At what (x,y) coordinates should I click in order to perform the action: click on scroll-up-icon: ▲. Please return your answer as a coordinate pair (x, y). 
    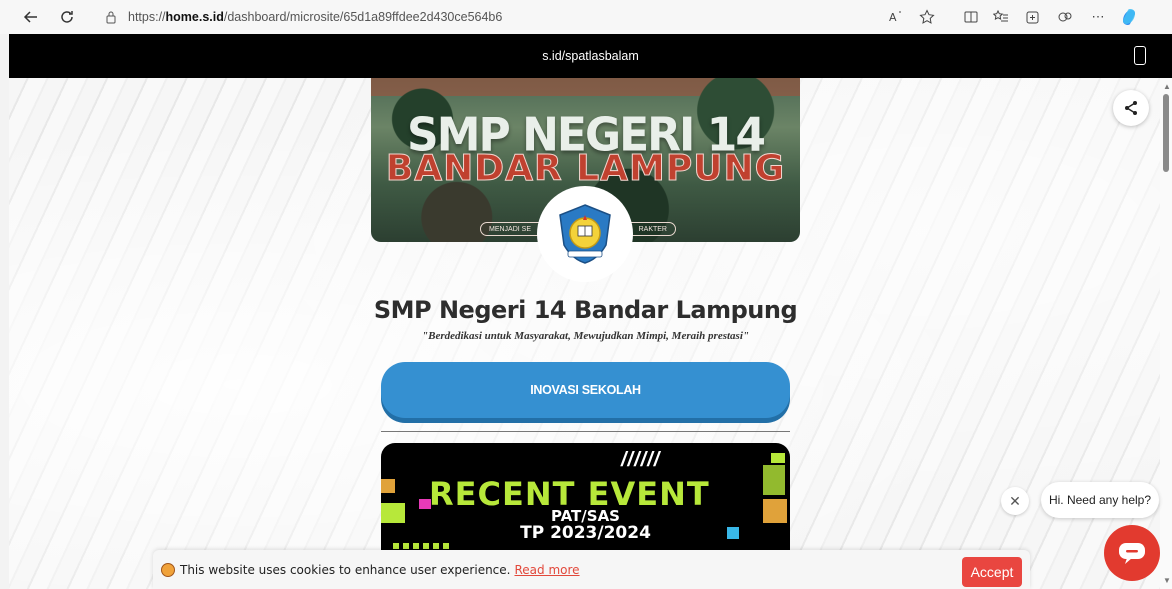
    Looking at the image, I should click on (1167, 86).